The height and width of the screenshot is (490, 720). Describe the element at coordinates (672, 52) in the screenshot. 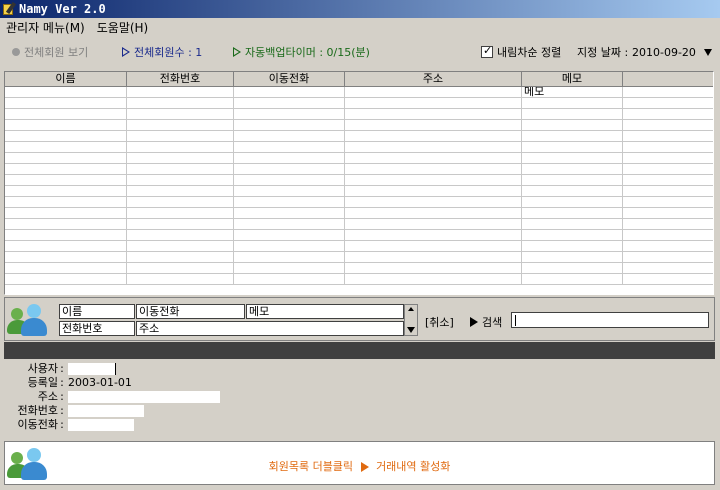

I see `date-picker: 2010-09-20` at that location.